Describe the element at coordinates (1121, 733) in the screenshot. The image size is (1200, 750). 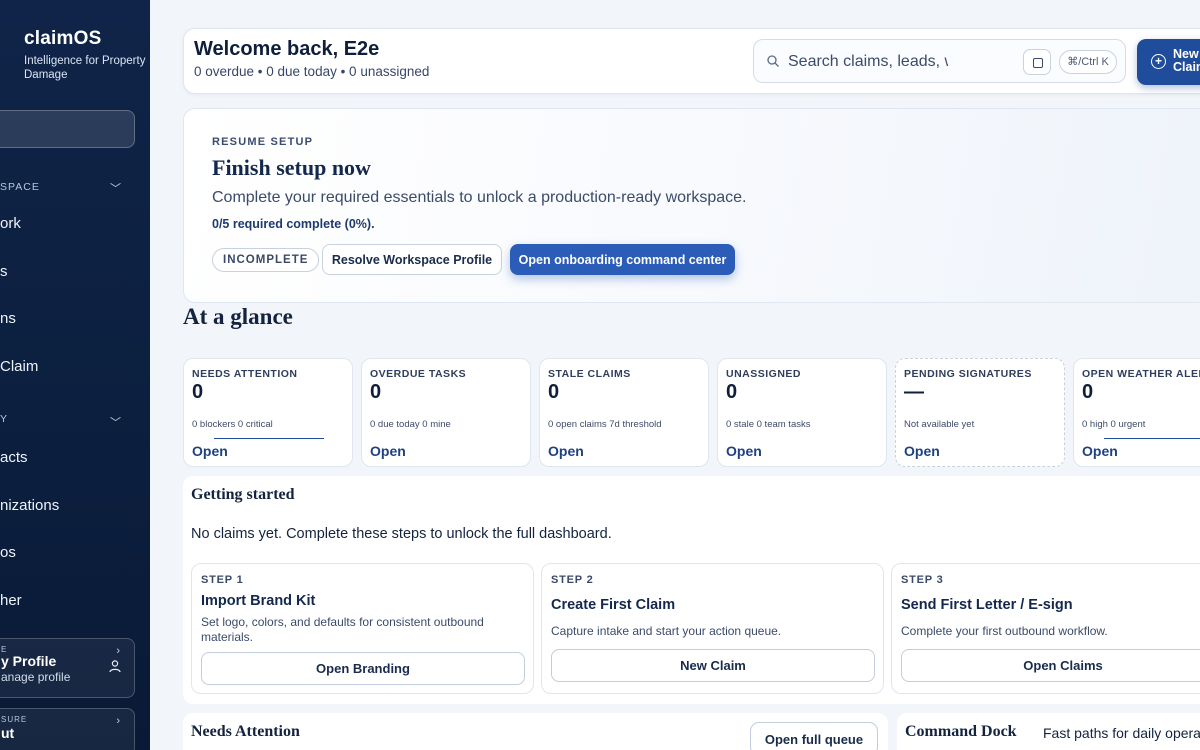
I see `command-dock-subtitle: Fast paths for daily operations` at that location.